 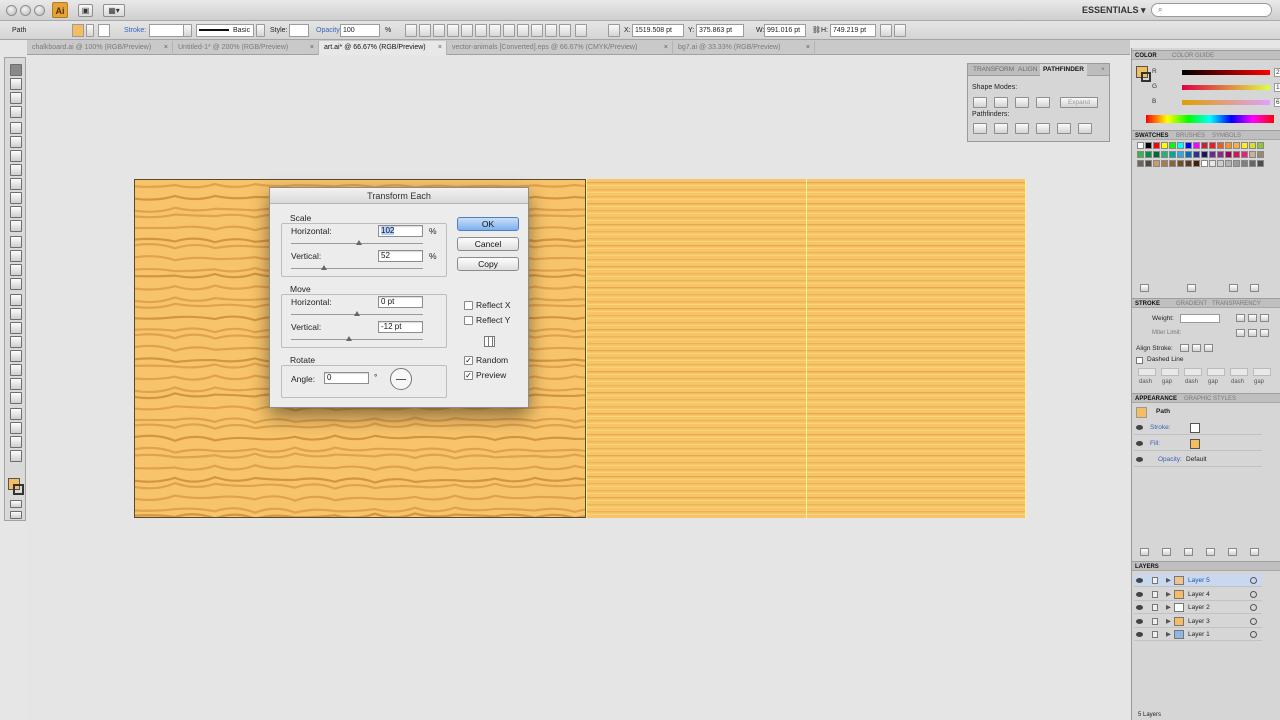 I want to click on layer-row: ▶ Layer 2, so click(x=1198, y=607).